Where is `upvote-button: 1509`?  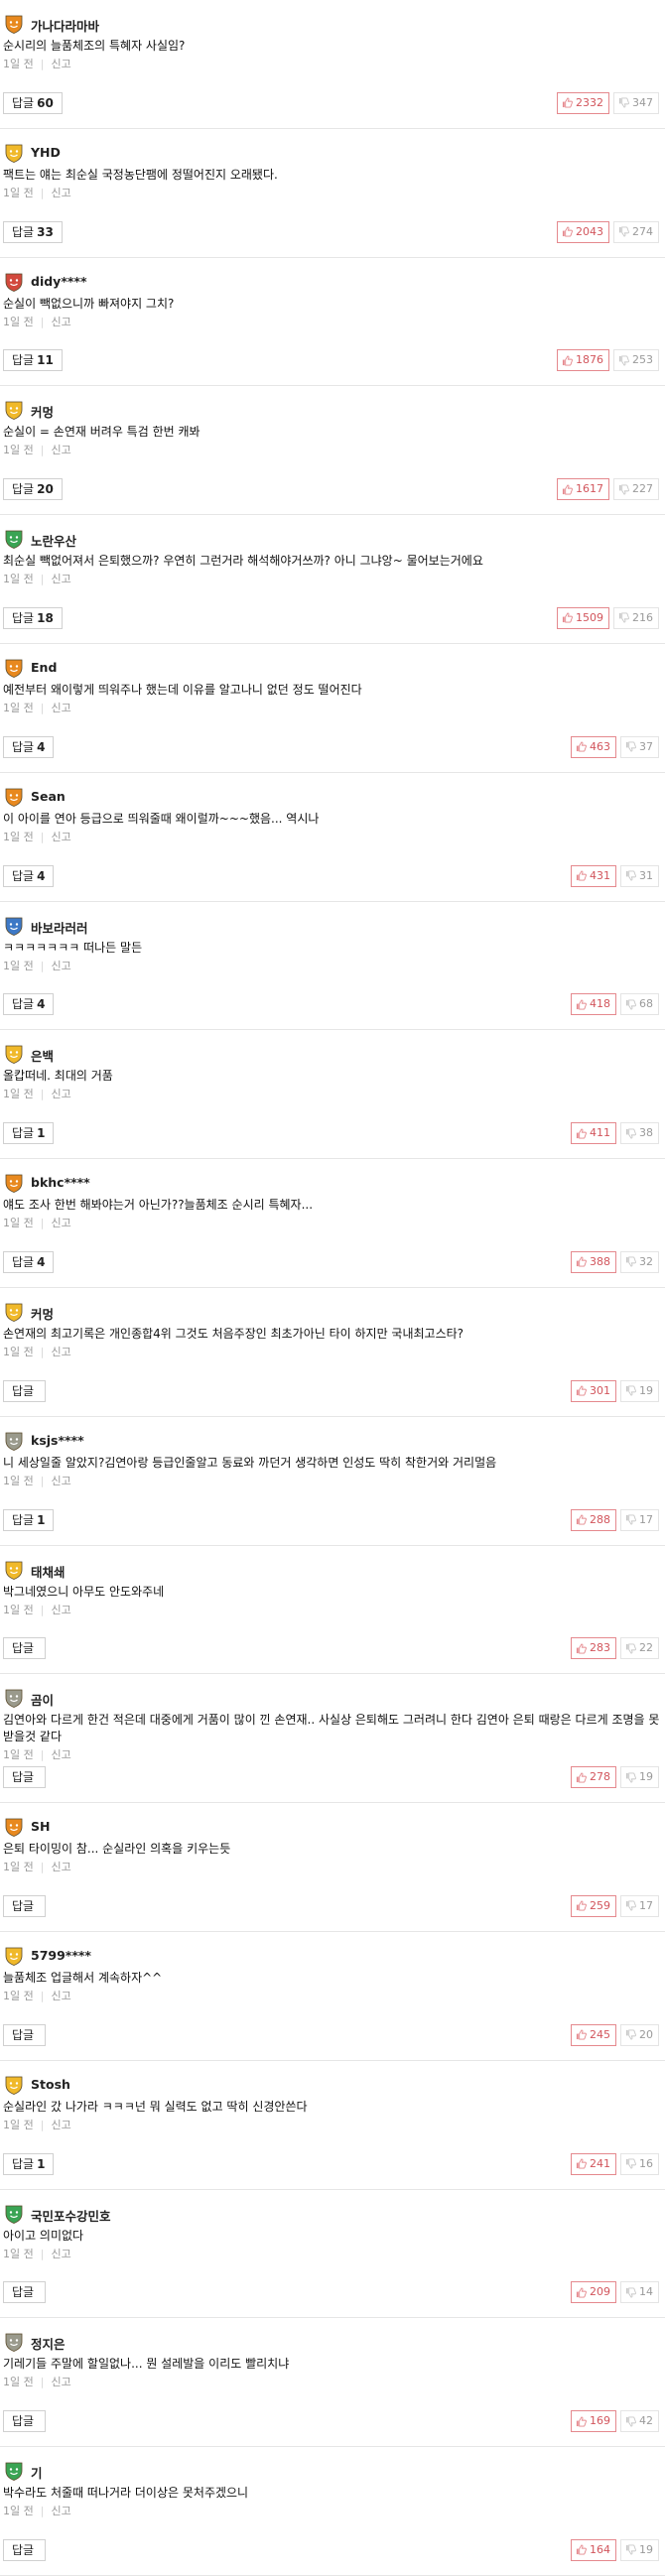 upvote-button: 1509 is located at coordinates (583, 618).